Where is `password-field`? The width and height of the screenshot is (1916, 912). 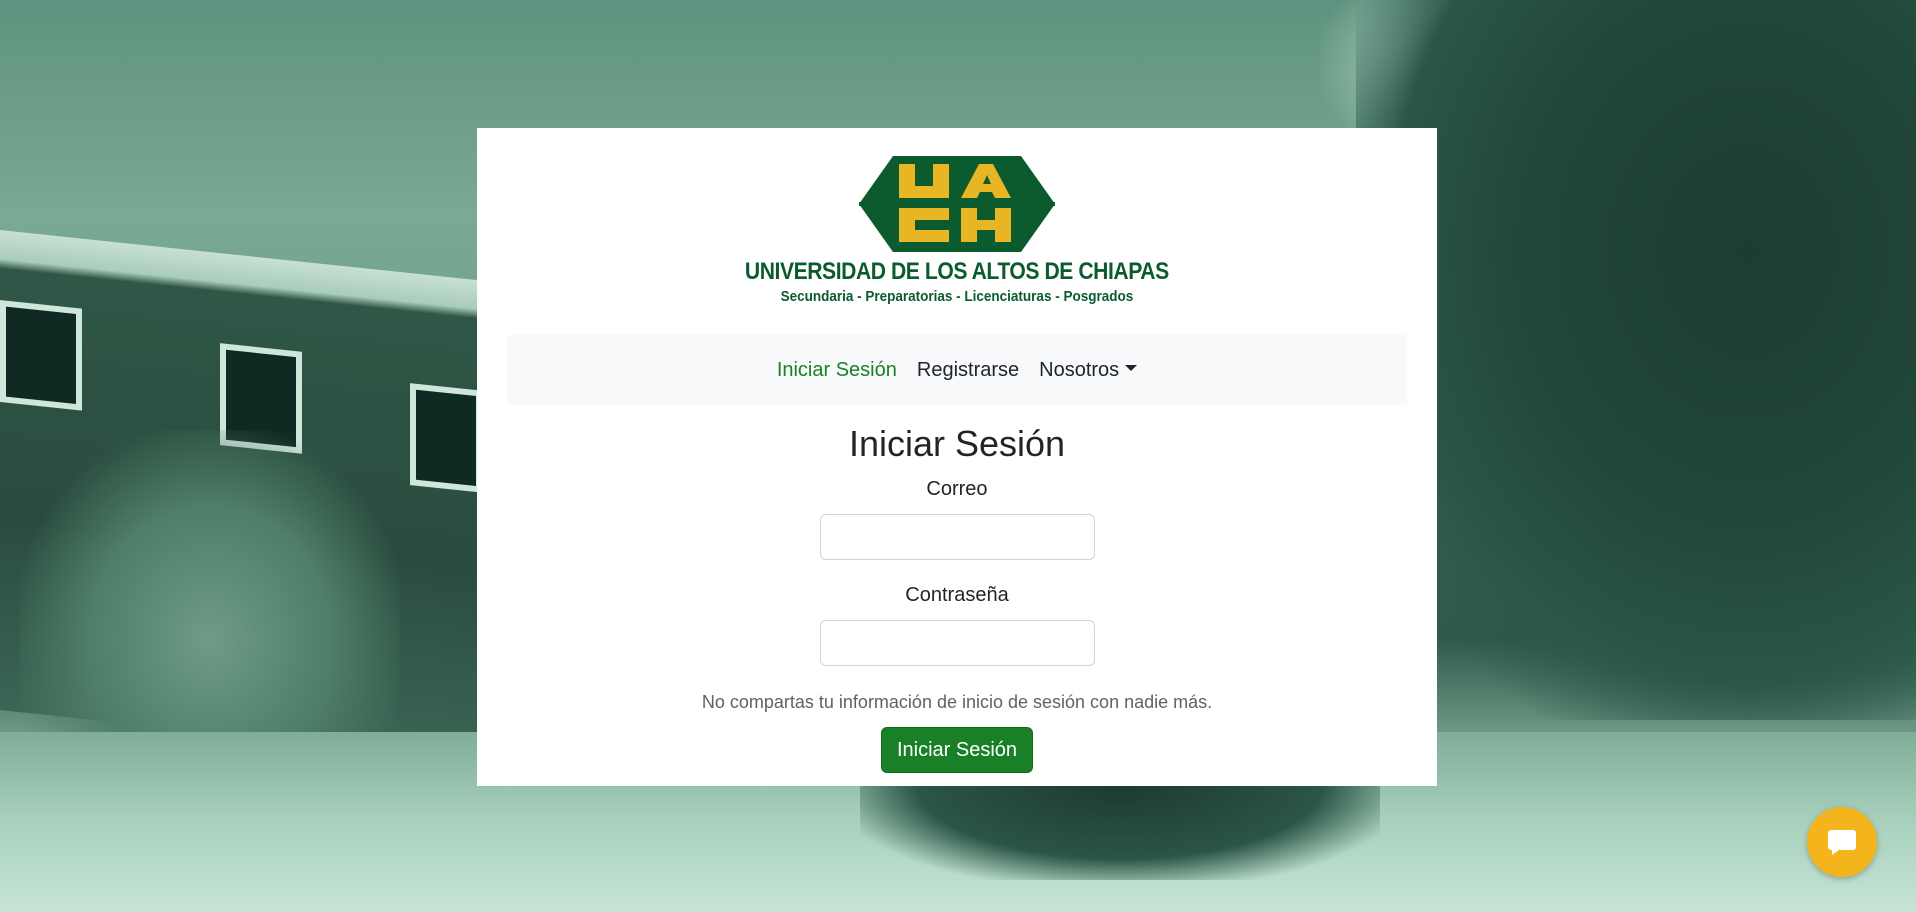 password-field is located at coordinates (957, 643).